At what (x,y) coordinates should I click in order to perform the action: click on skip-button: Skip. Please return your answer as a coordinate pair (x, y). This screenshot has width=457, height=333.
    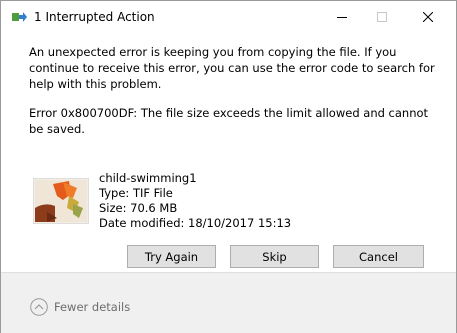
    Looking at the image, I should click on (274, 256).